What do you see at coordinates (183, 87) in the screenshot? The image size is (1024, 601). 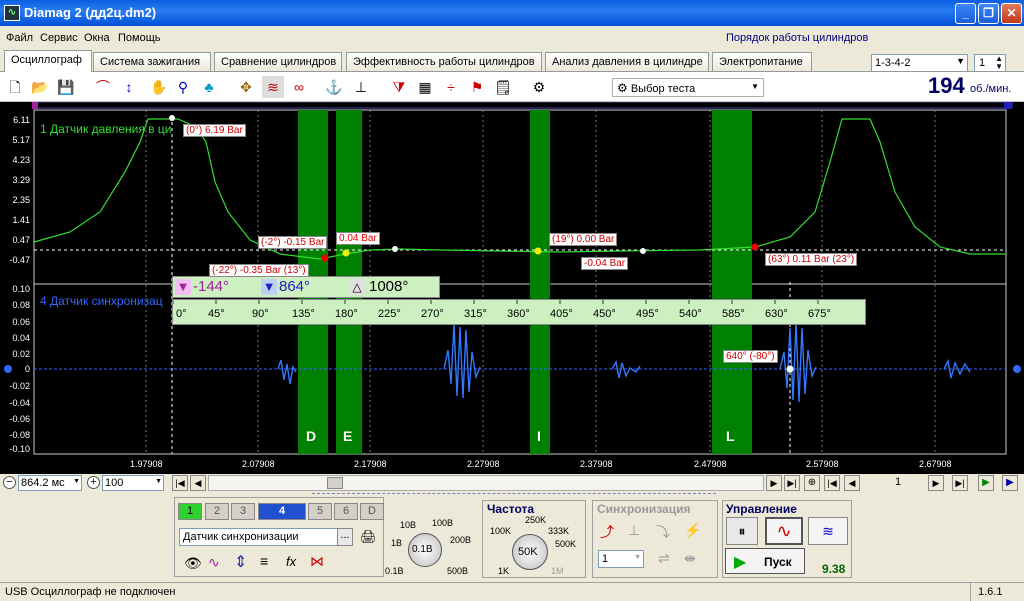 I see `zoom-icon: ⚲` at bounding box center [183, 87].